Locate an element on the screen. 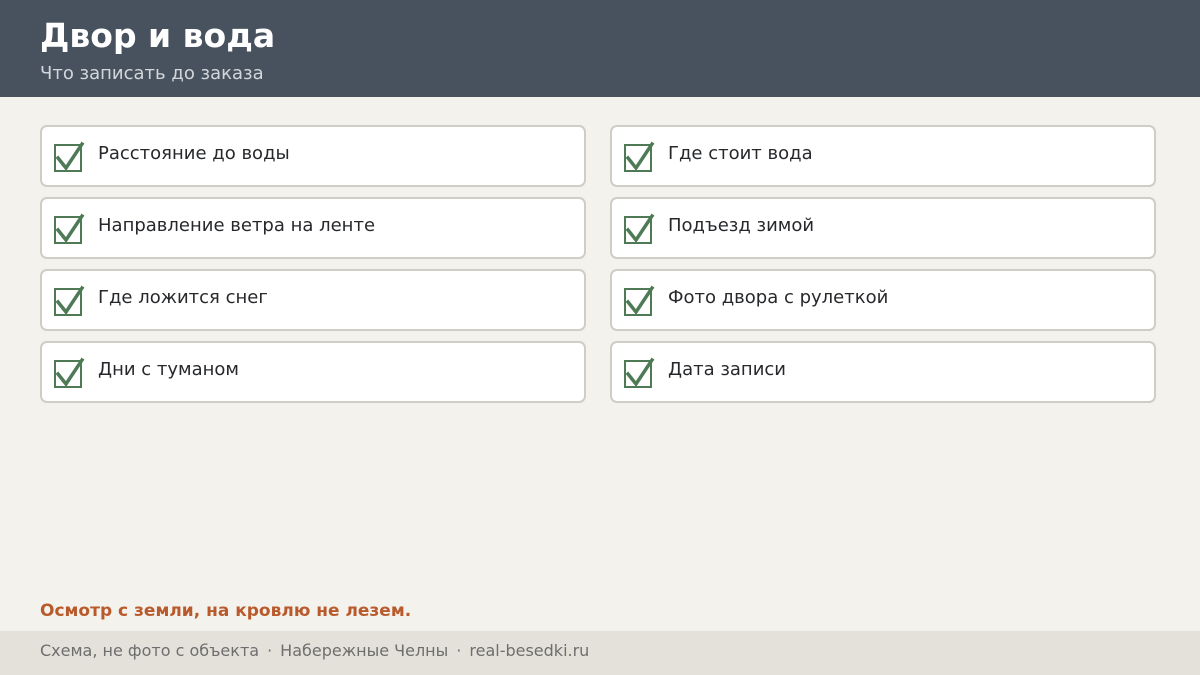  page-title: Двор и вода is located at coordinates (158, 35).